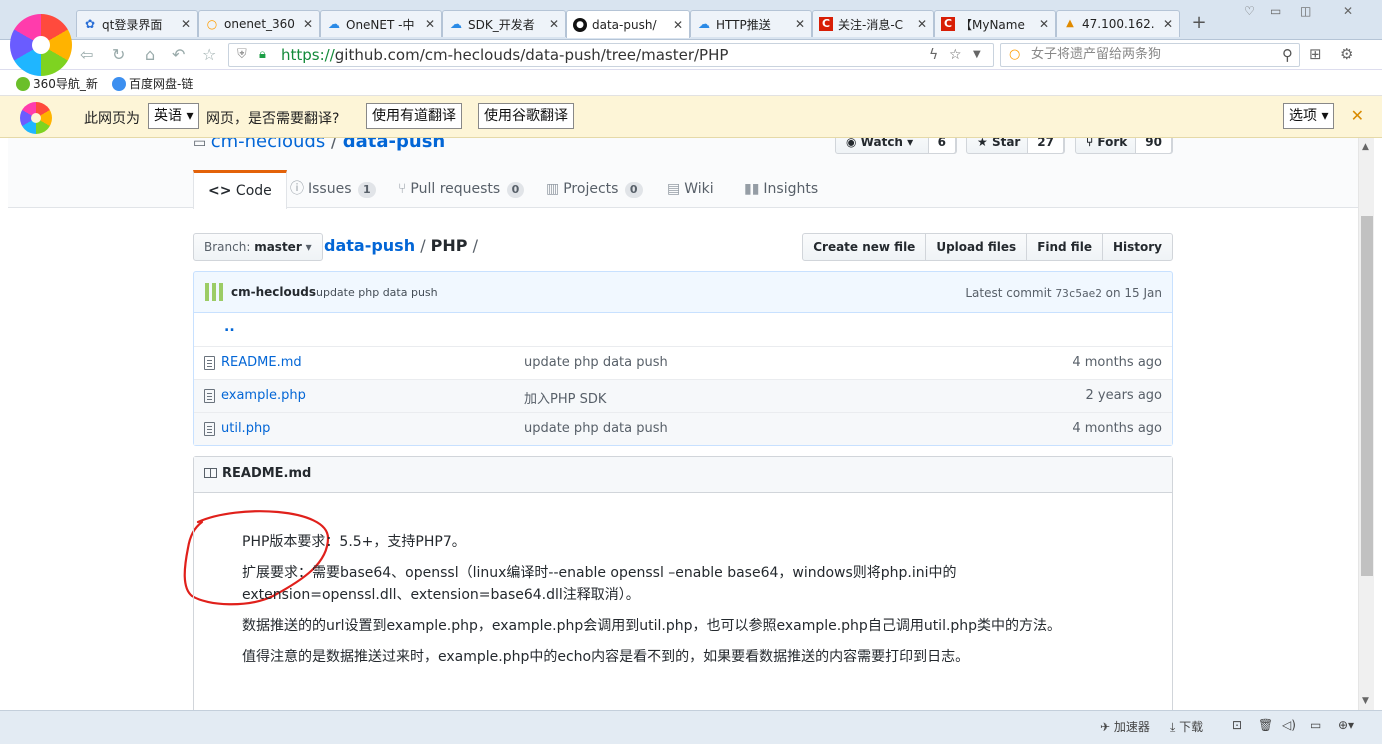  Describe the element at coordinates (1367, 396) in the screenshot. I see `scrollbar-thumb` at that location.